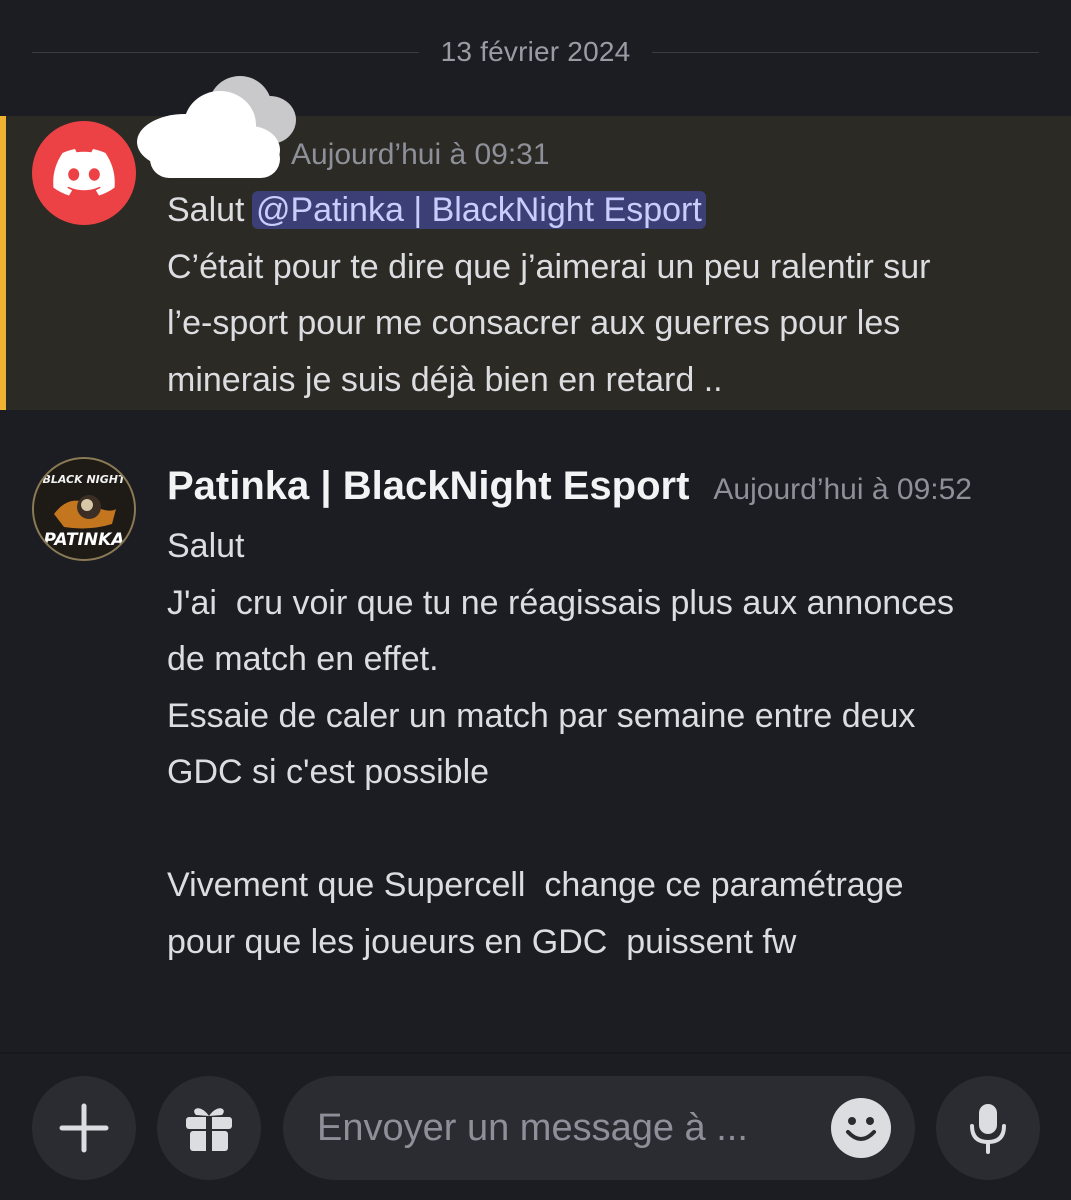 The width and height of the screenshot is (1071, 1200). I want to click on date-label: 13 février 2024, so click(535, 51).